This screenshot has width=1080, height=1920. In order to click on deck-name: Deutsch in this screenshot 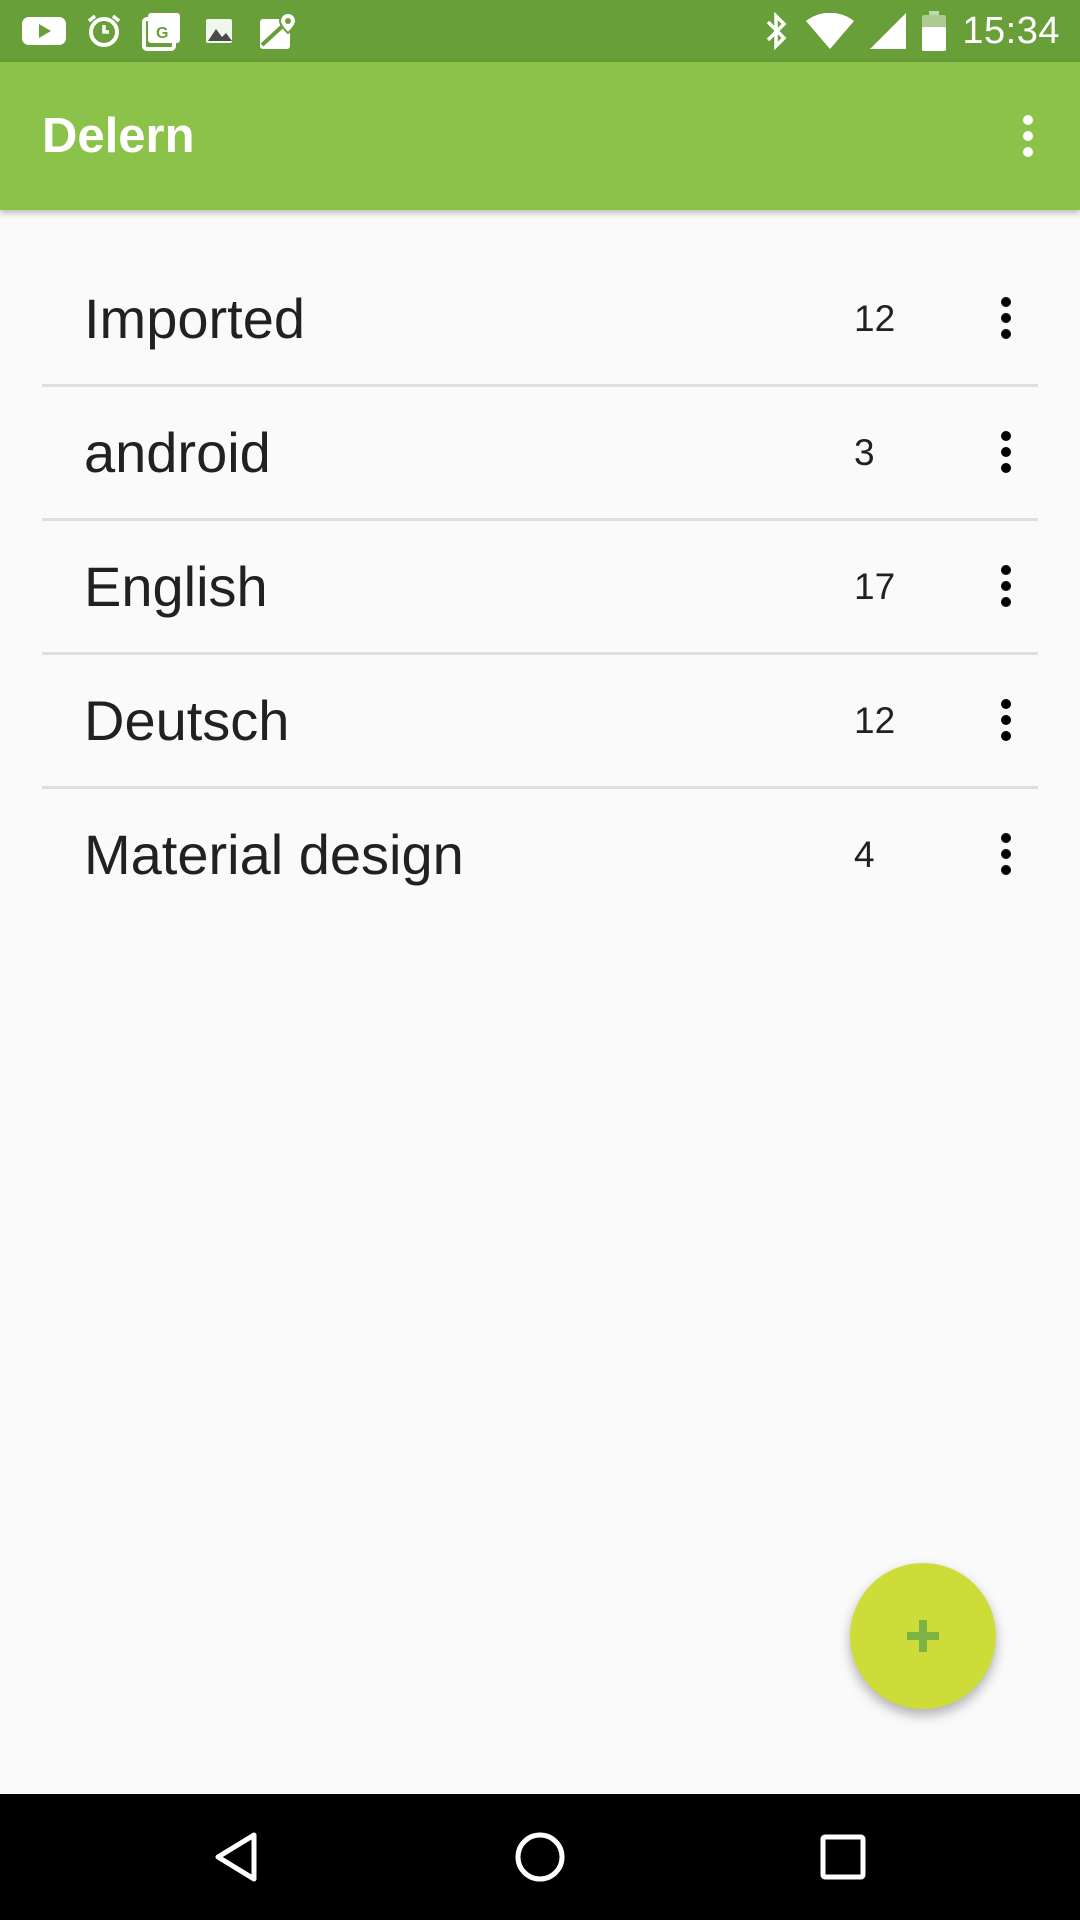, I will do `click(187, 720)`.